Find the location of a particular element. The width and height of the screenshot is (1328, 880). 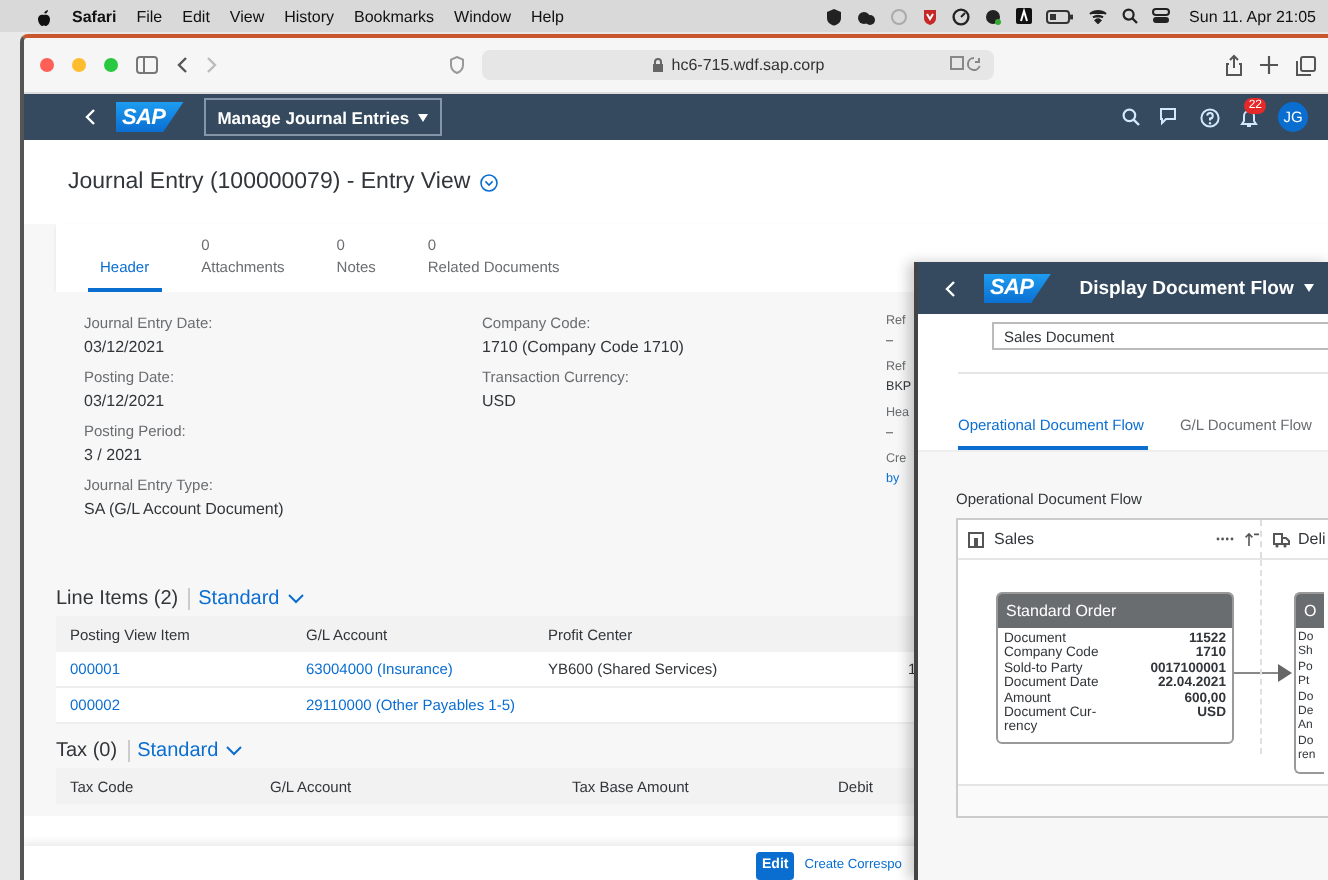

truck-icon is located at coordinates (1281, 539).